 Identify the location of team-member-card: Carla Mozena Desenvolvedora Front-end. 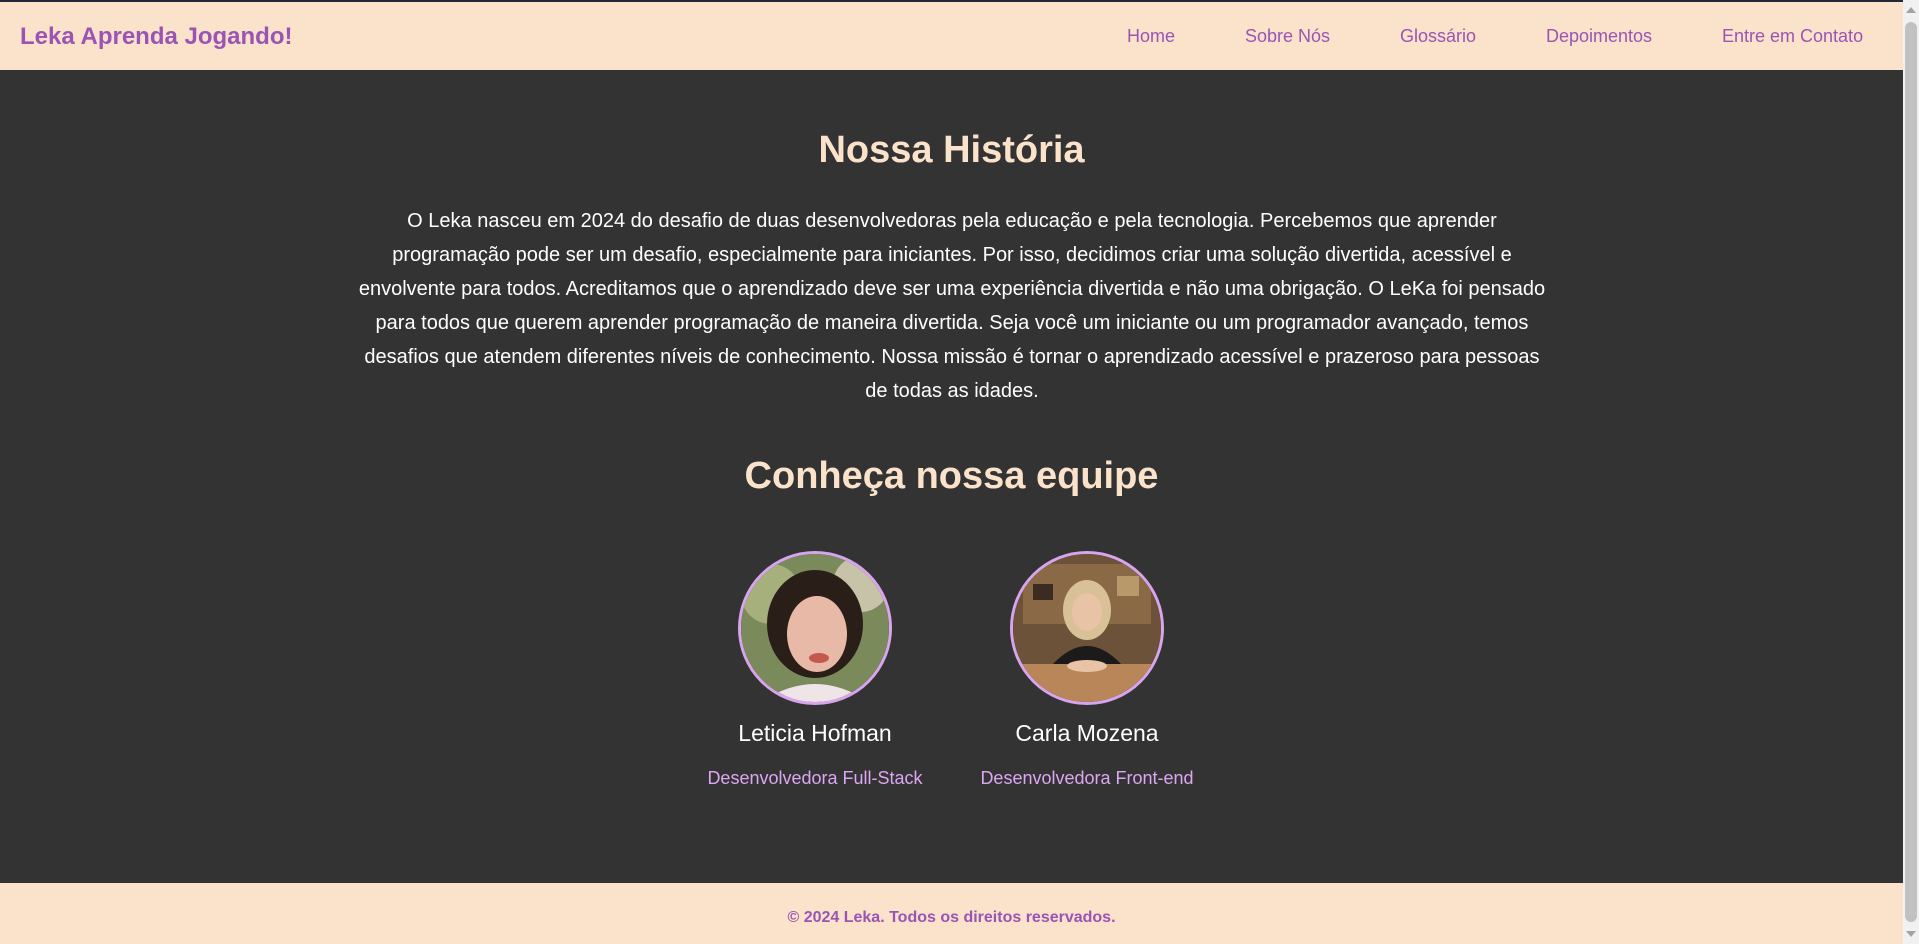
(1087, 670).